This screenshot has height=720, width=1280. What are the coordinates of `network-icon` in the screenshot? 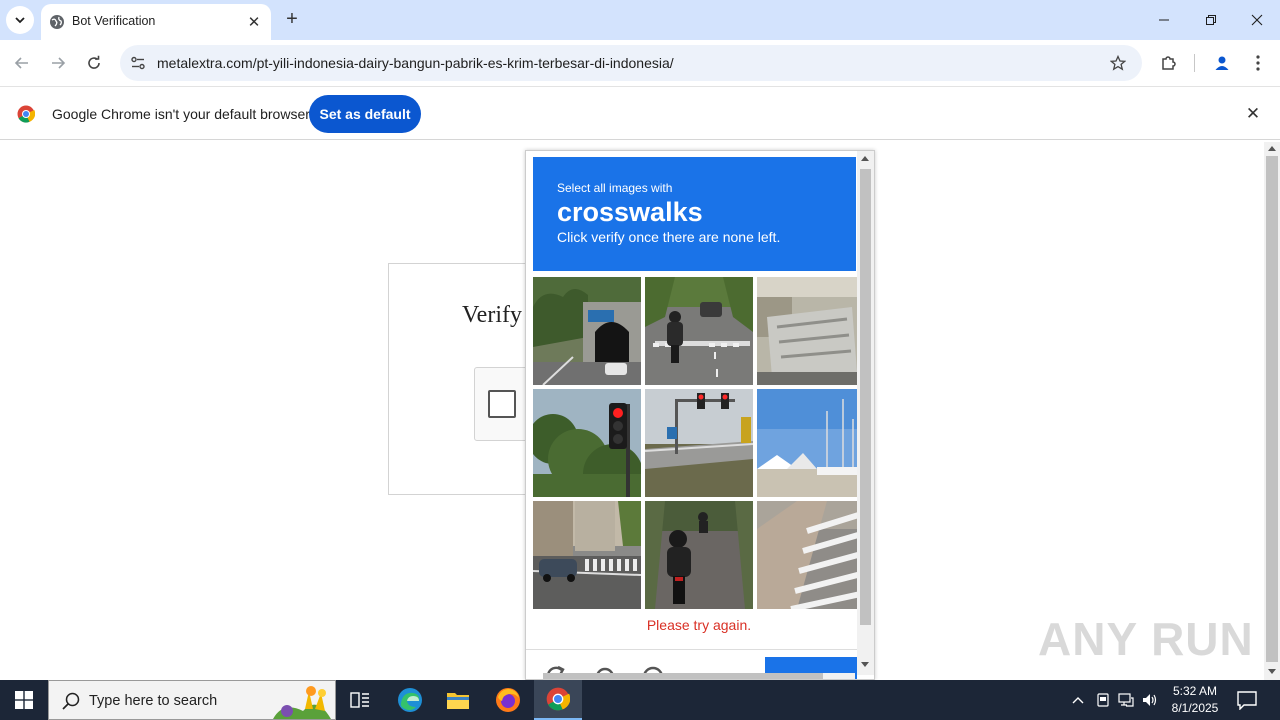 It's located at (1126, 700).